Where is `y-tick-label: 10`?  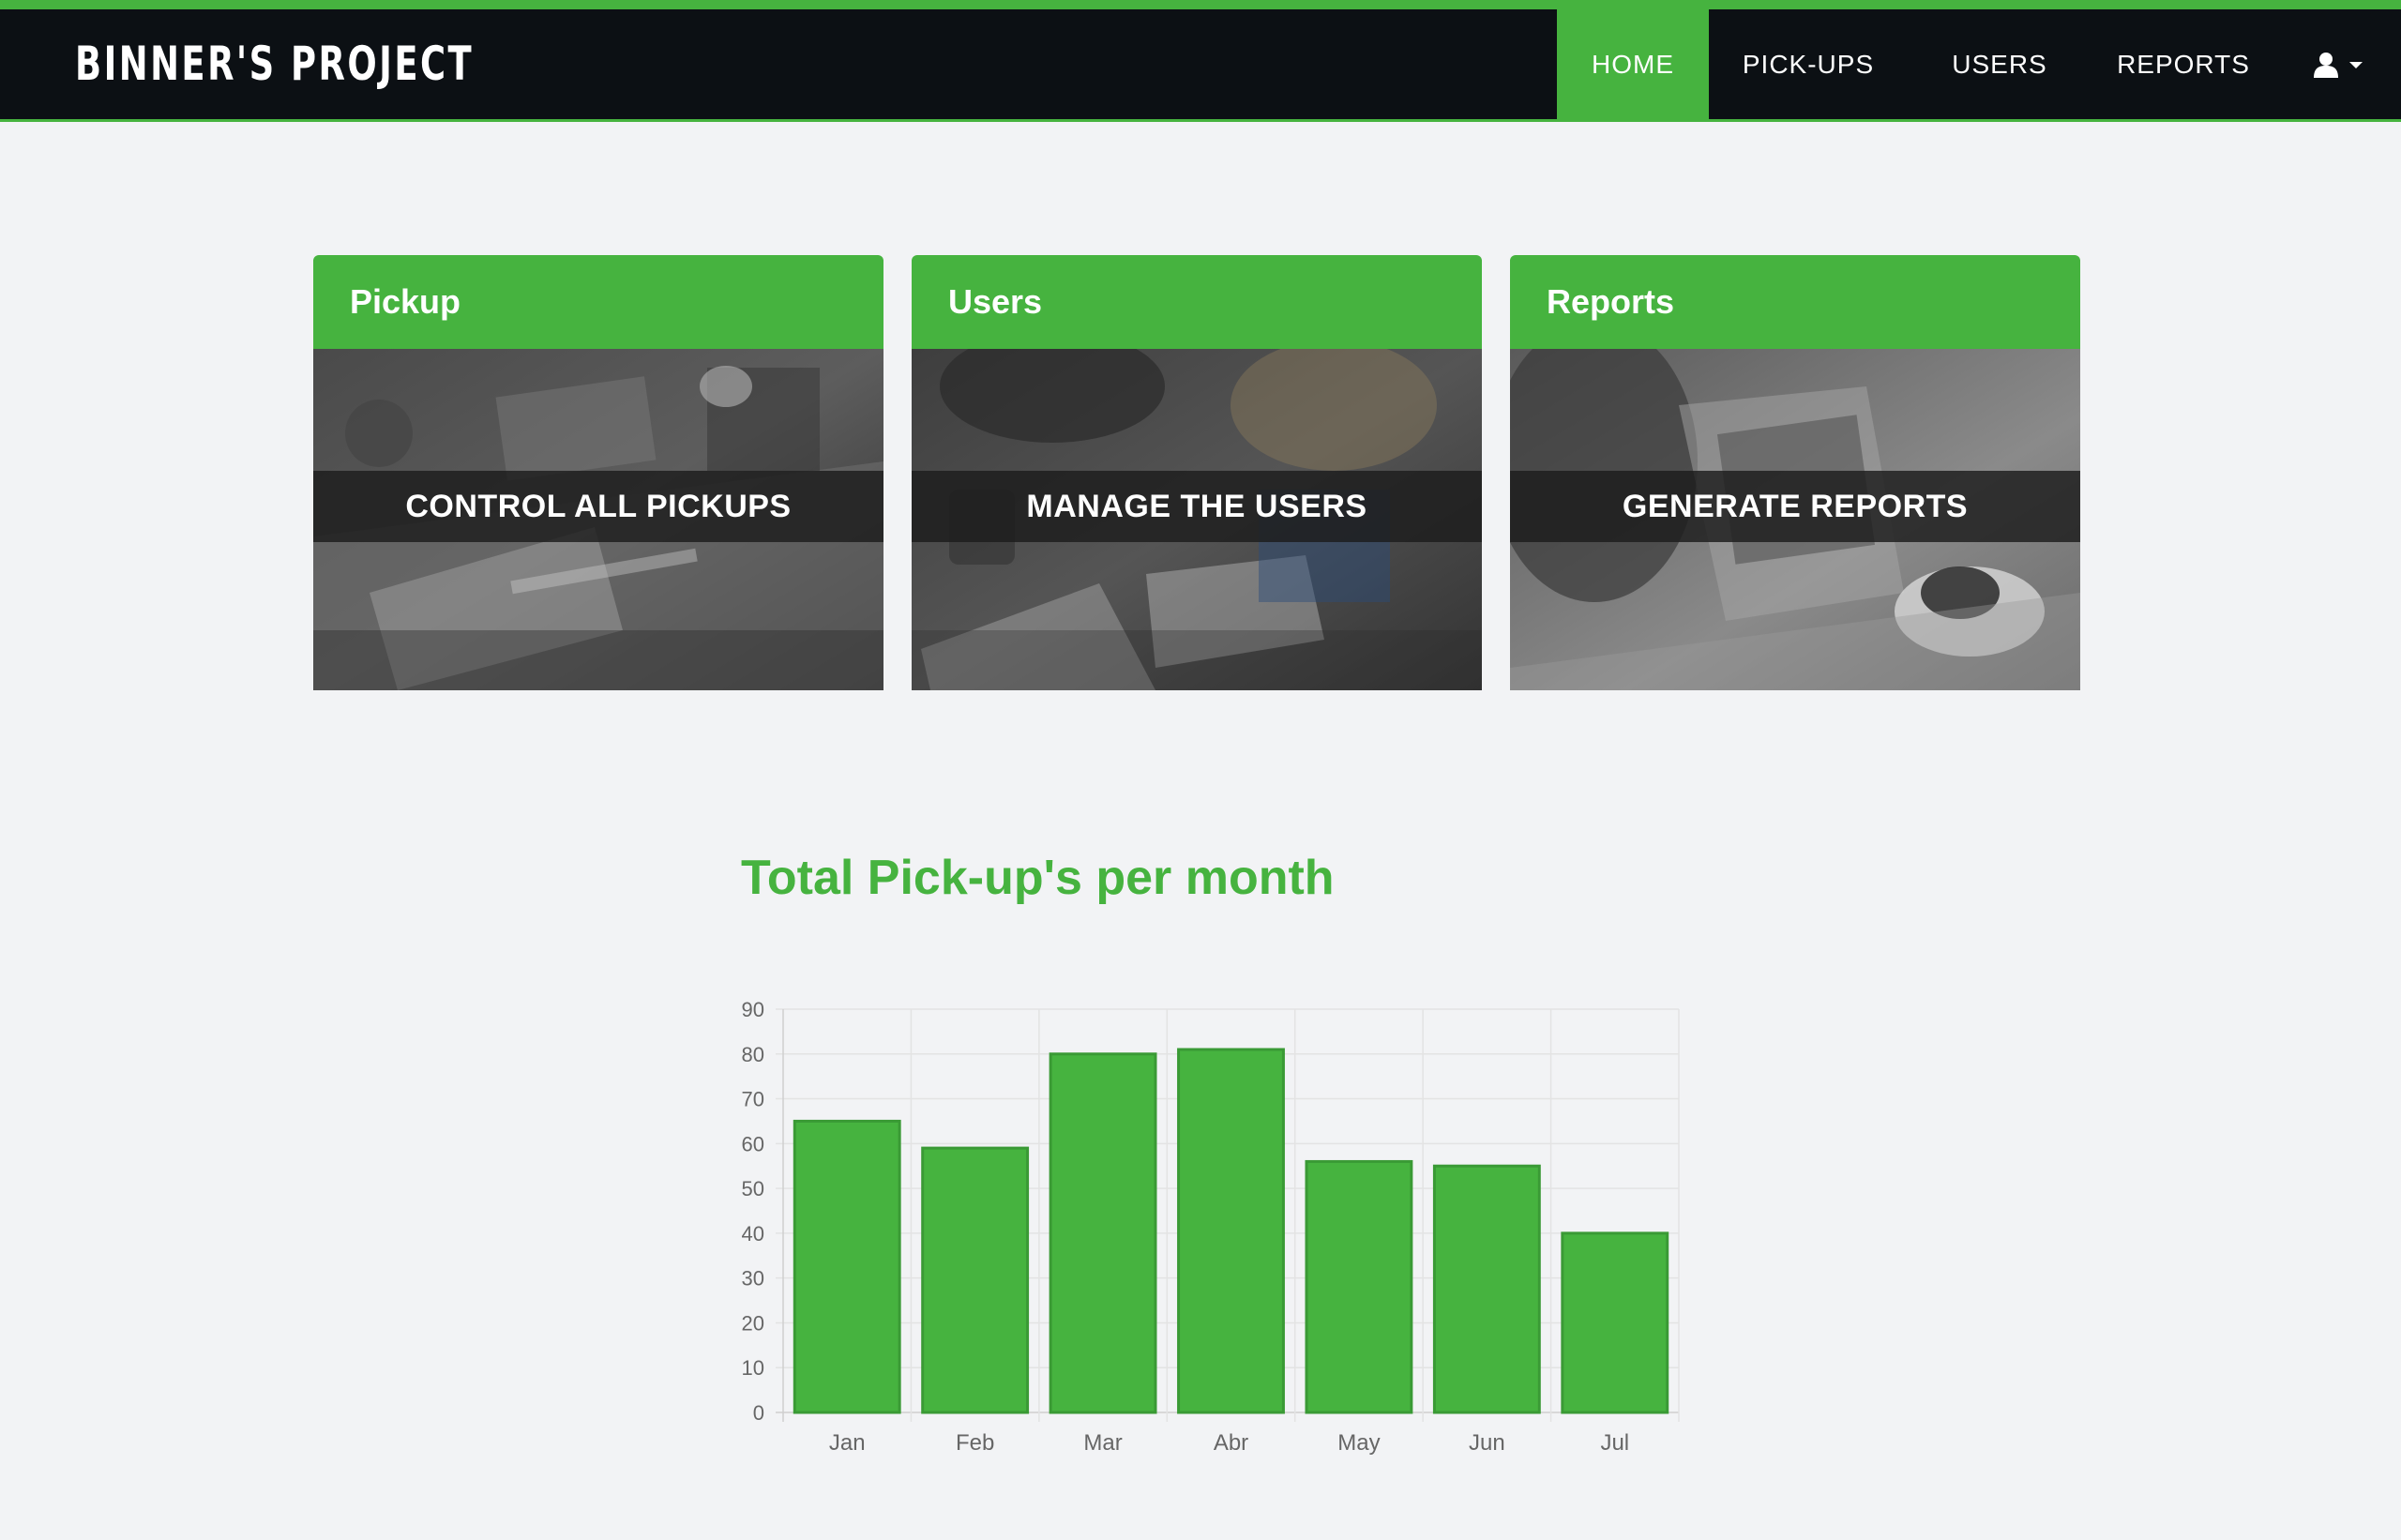 y-tick-label: 10 is located at coordinates (753, 1368).